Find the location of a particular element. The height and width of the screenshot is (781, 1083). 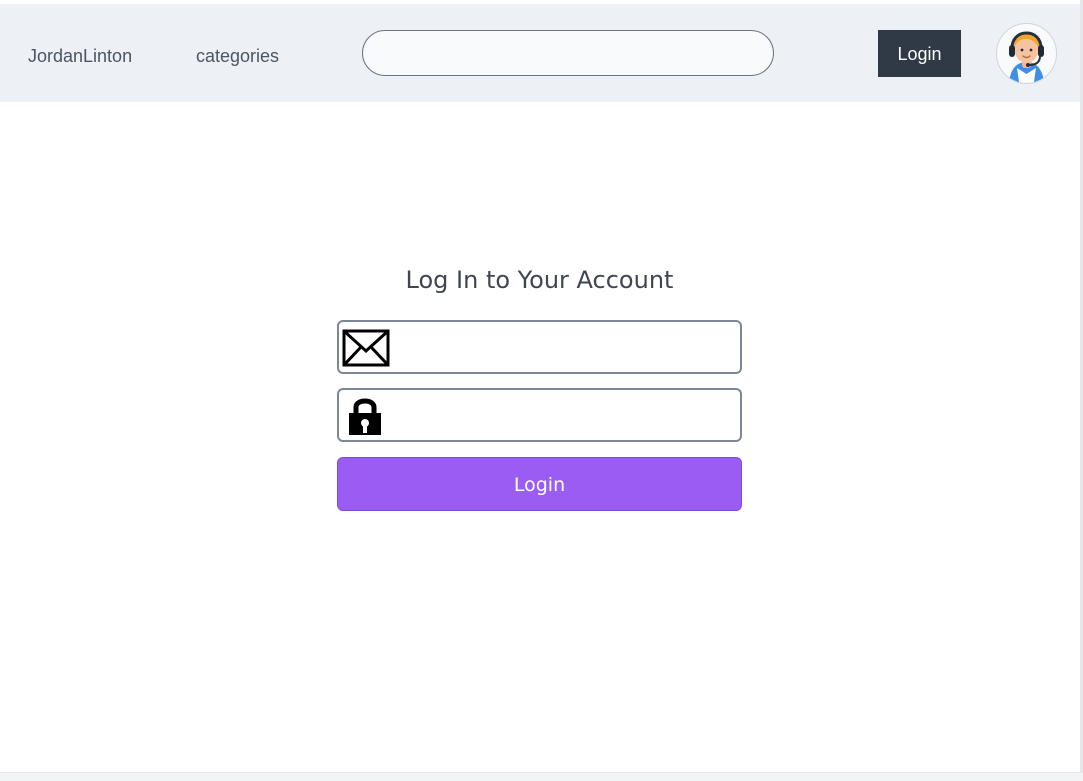

login-title: Log In to Your Account is located at coordinates (539, 280).